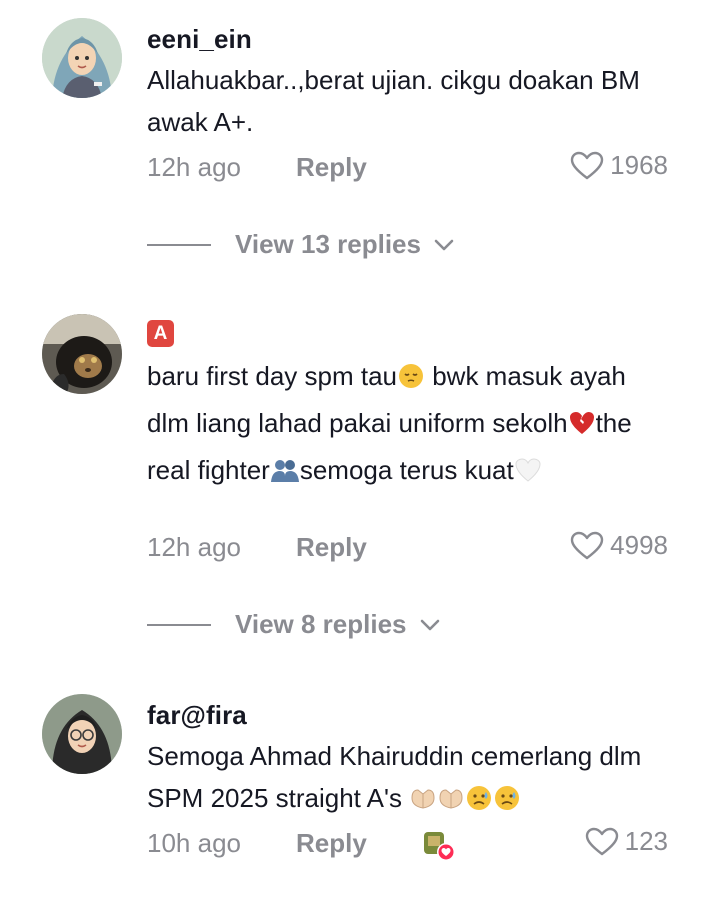 The height and width of the screenshot is (898, 720). I want to click on like-button: 123, so click(626, 841).